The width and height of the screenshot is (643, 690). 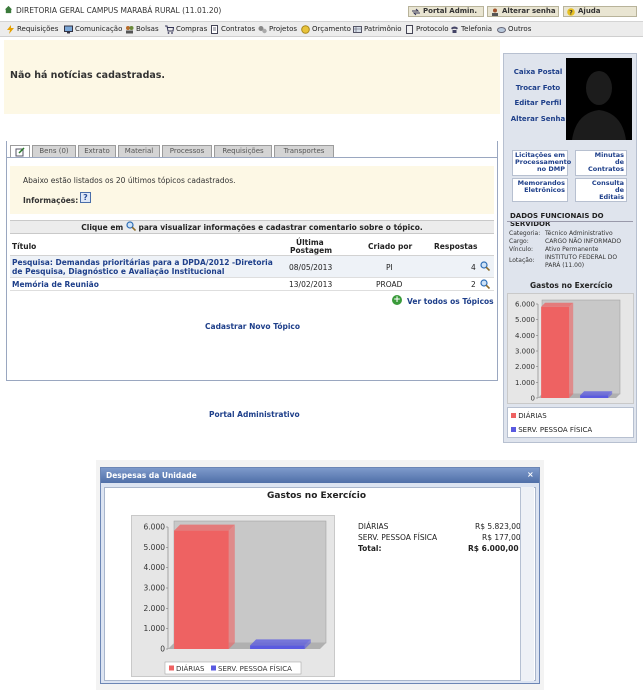 I want to click on chart-legend: DIÁRIAS SERV. PESSOA FÍSICA, so click(x=233, y=668).